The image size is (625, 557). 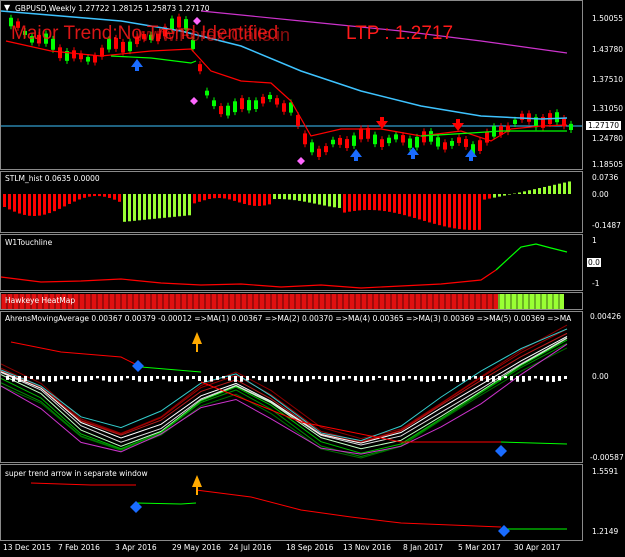 What do you see at coordinates (605, 471) in the screenshot?
I see `supertrend-tick: 1.5591` at bounding box center [605, 471].